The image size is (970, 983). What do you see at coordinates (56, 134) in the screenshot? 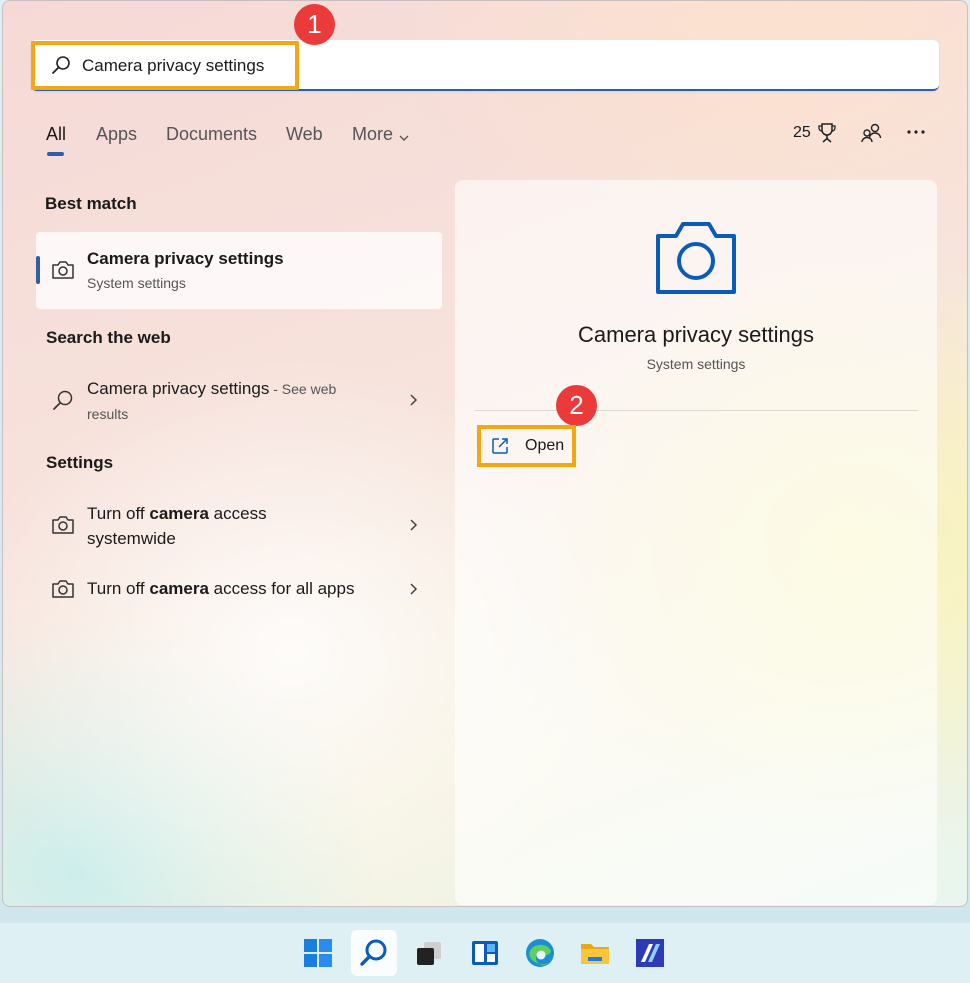
I see `tab-all: All` at bounding box center [56, 134].